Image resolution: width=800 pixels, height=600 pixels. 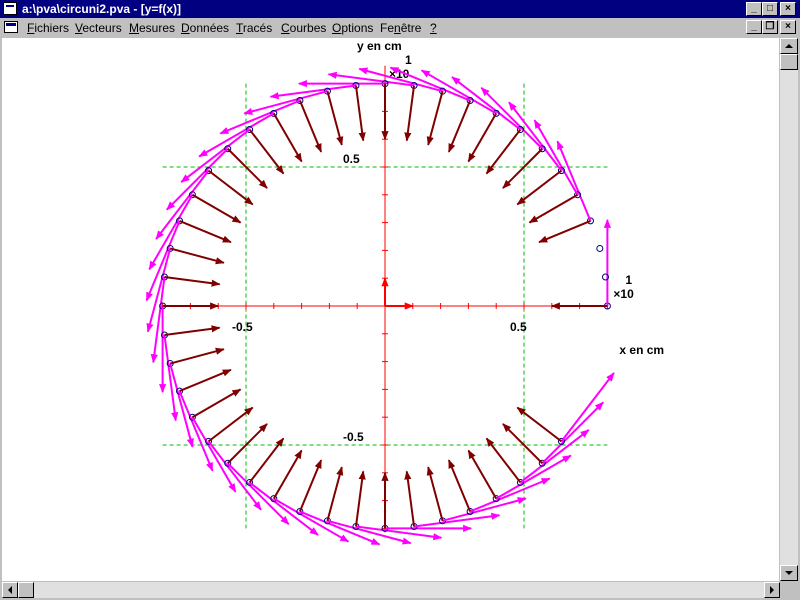 I want to click on menu-fichiers-rest: ichiers, so click(x=52, y=28).